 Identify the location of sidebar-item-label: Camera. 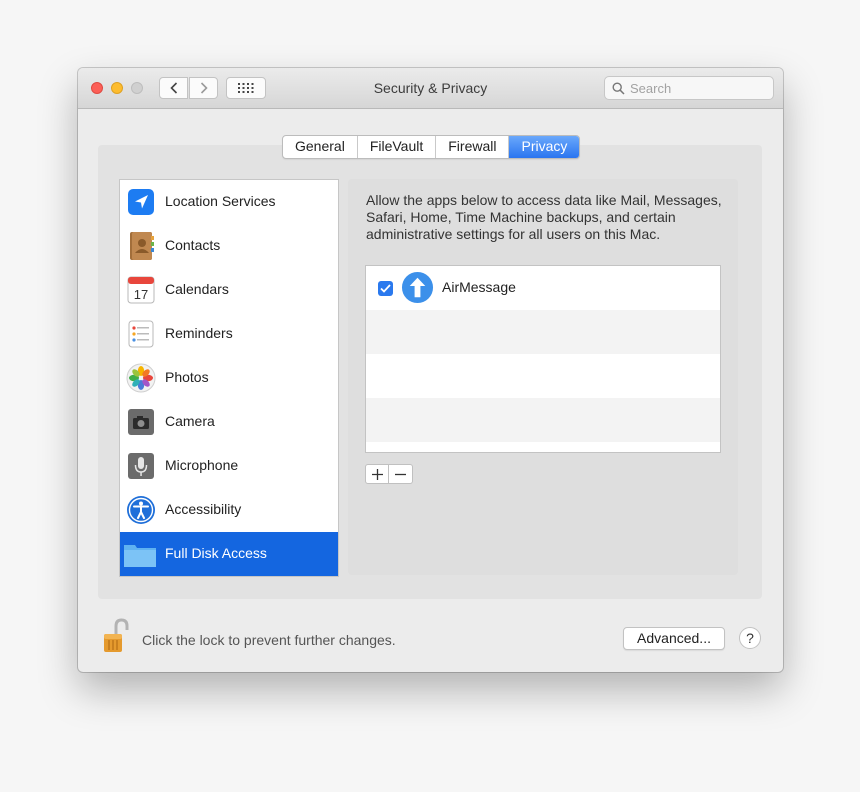
(190, 421).